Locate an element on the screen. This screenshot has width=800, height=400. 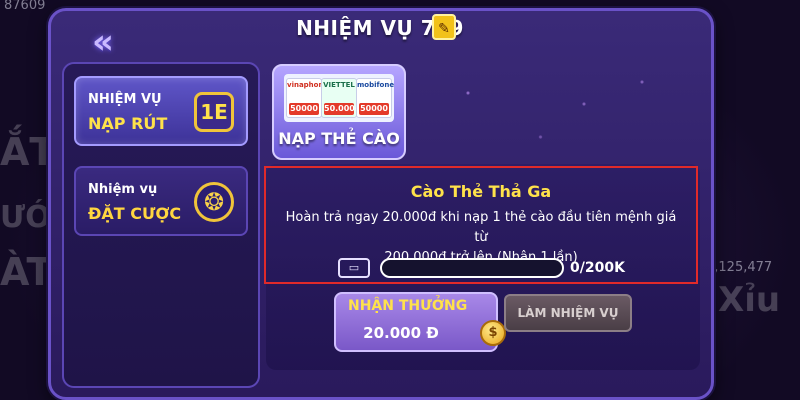
edit-icon: ✎ is located at coordinates (444, 27).